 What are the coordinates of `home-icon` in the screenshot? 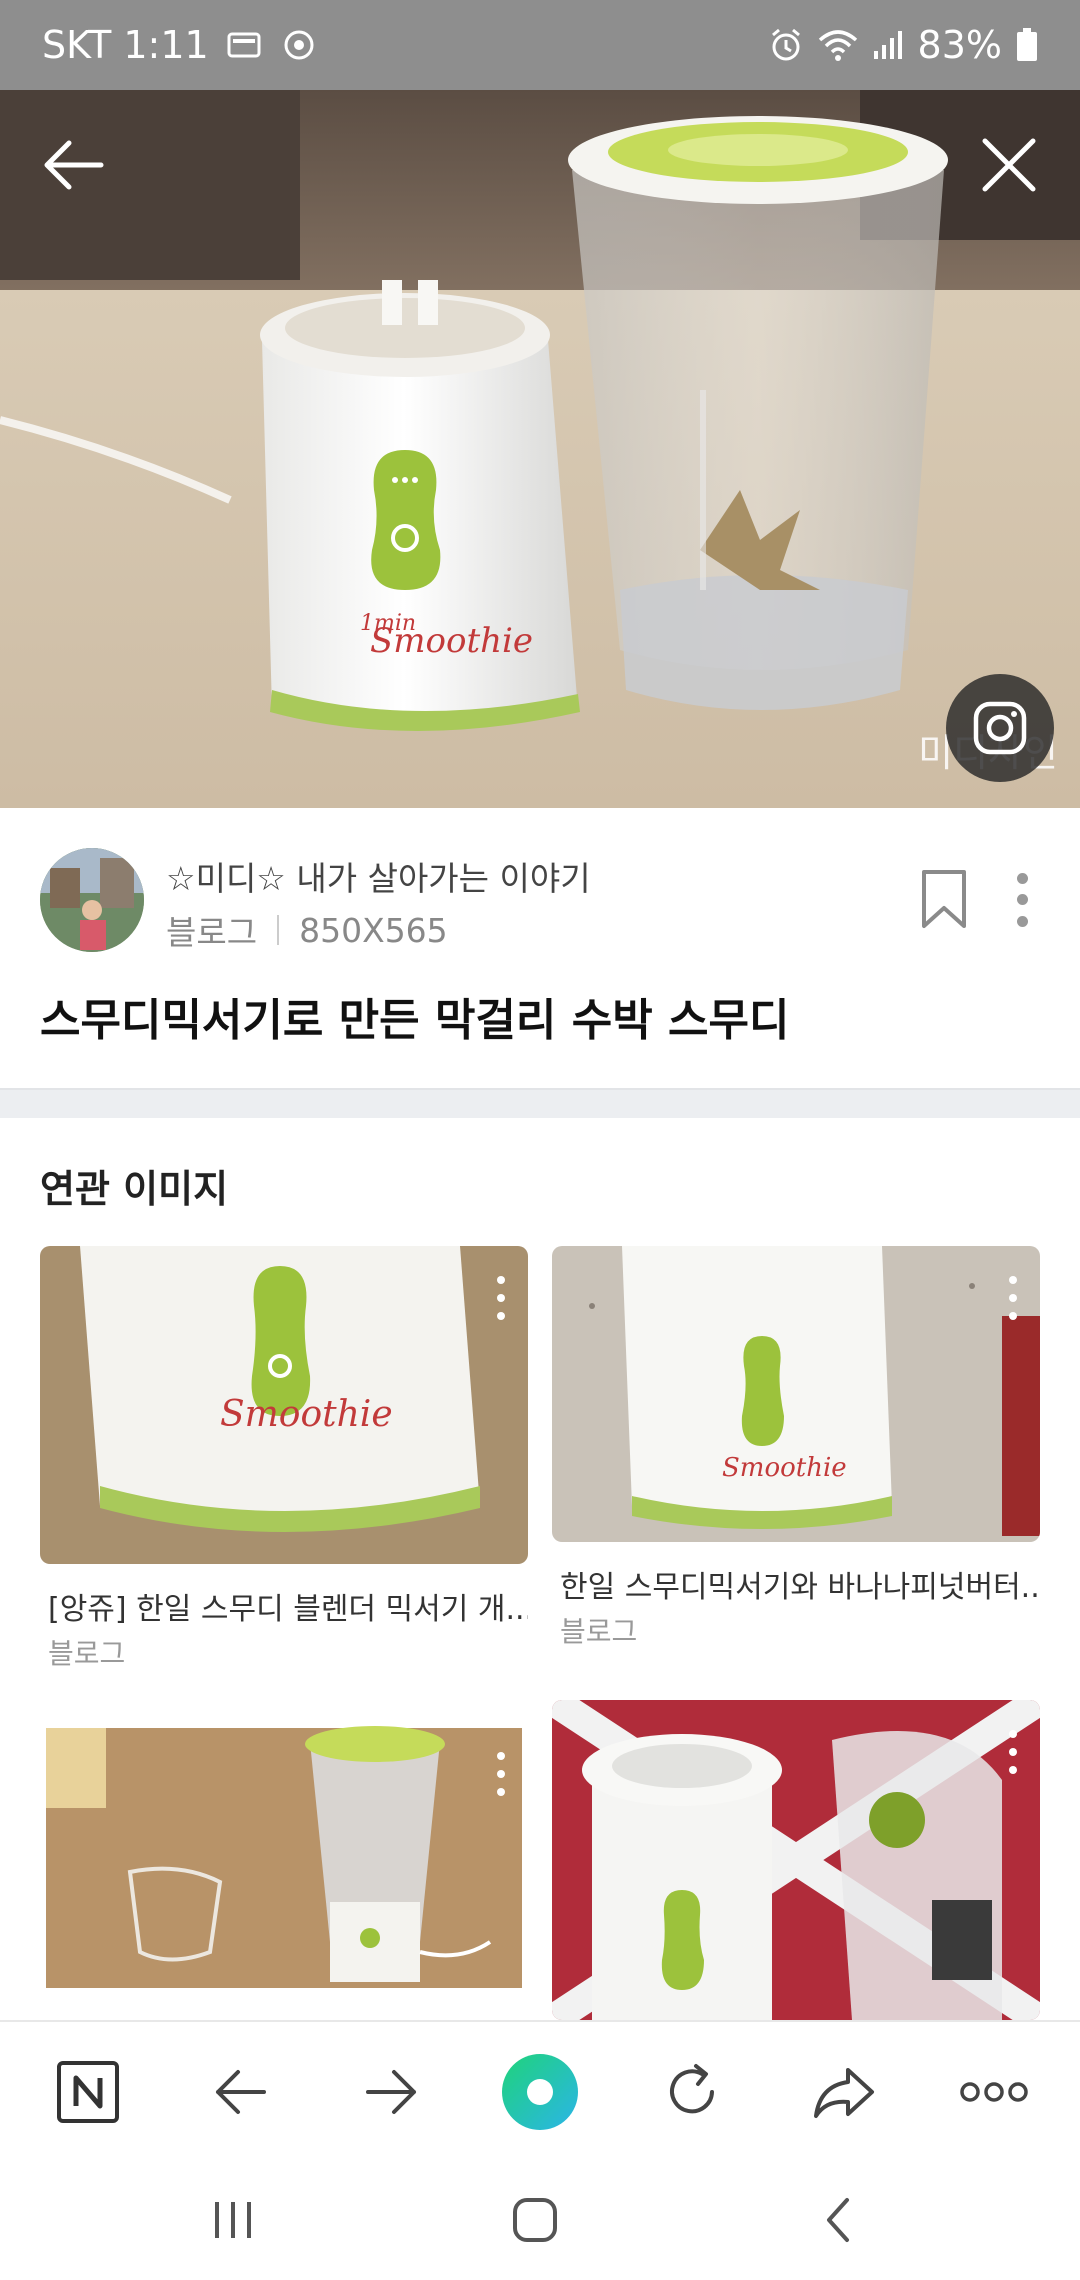 It's located at (535, 2220).